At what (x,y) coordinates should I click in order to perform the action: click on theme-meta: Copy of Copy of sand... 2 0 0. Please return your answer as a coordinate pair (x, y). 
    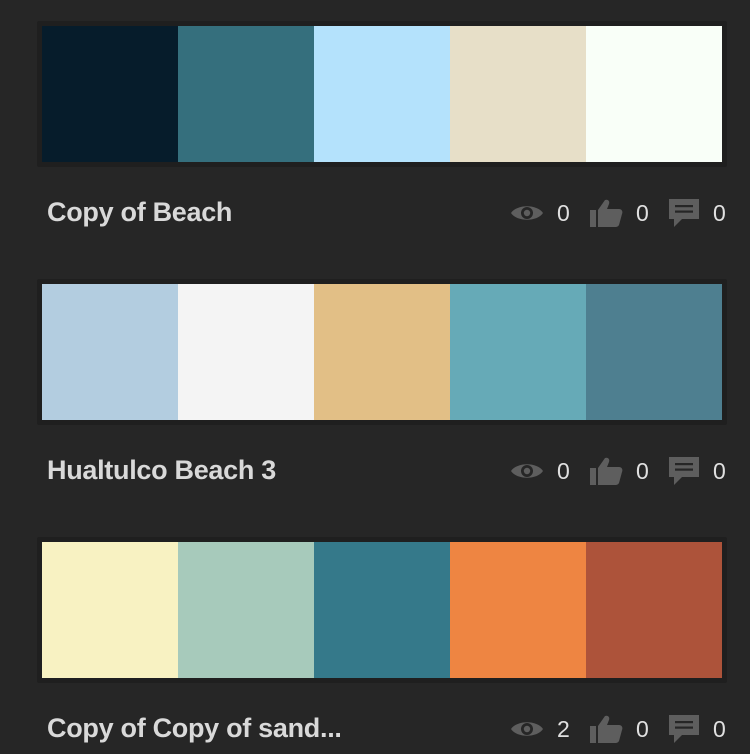
    Looking at the image, I should click on (382, 728).